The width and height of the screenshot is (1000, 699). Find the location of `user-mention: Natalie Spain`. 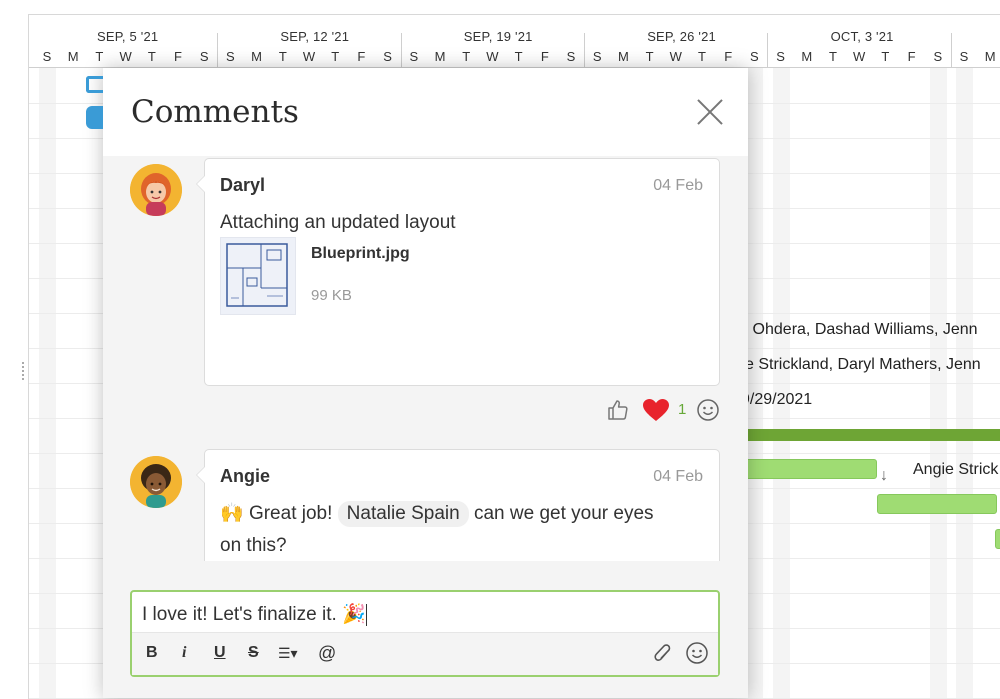

user-mention: Natalie Spain is located at coordinates (403, 514).